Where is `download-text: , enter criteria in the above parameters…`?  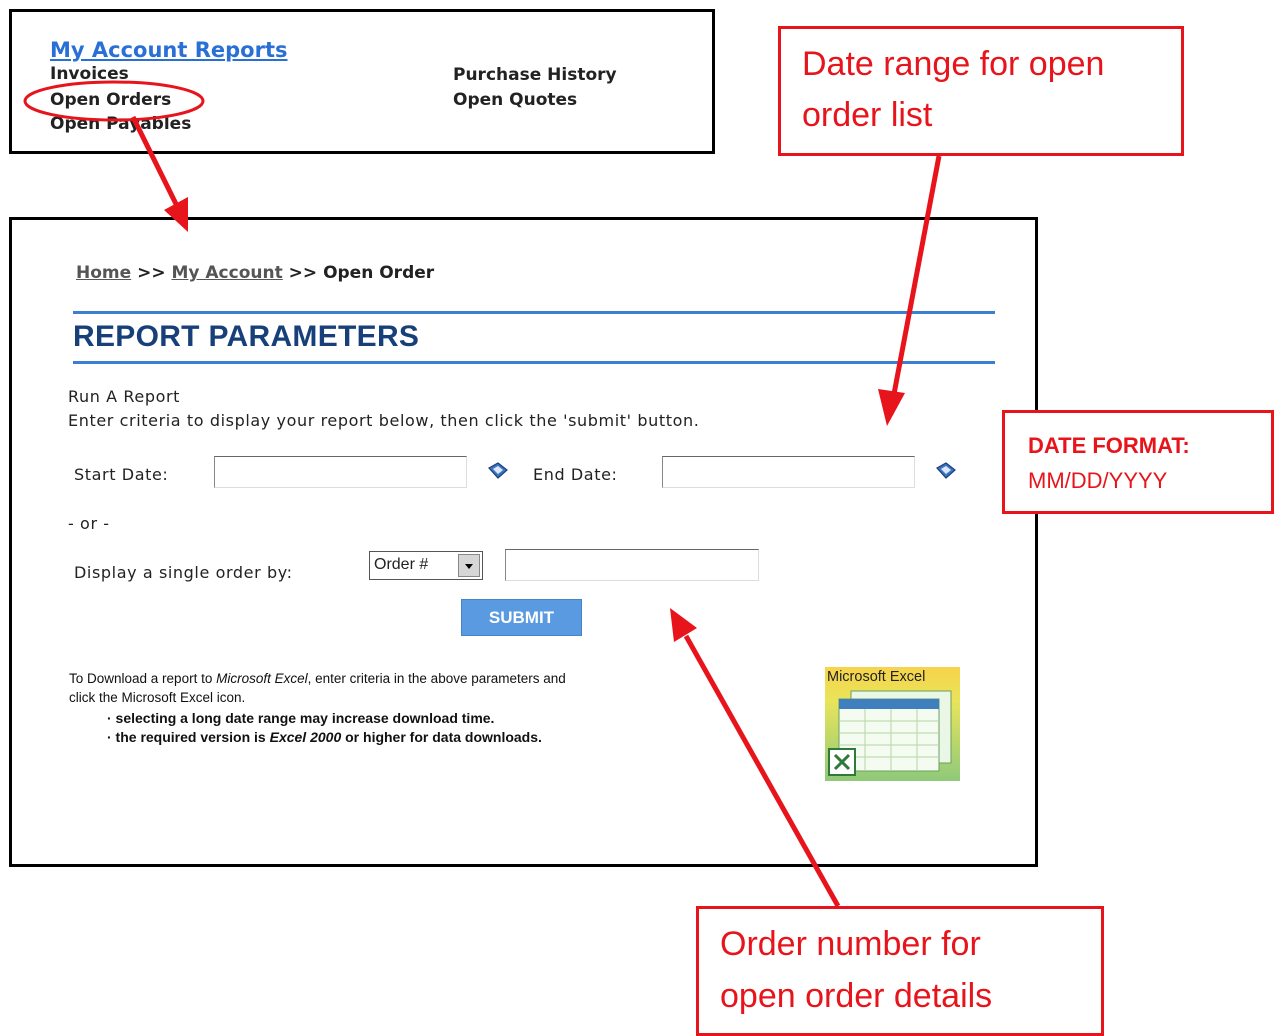 download-text: , enter criteria in the above parameters… is located at coordinates (436, 678).